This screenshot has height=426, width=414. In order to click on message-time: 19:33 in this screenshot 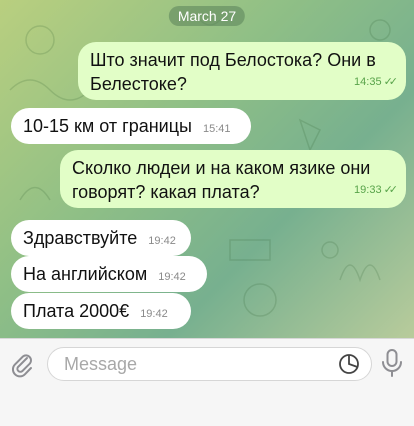, I will do `click(368, 190)`.